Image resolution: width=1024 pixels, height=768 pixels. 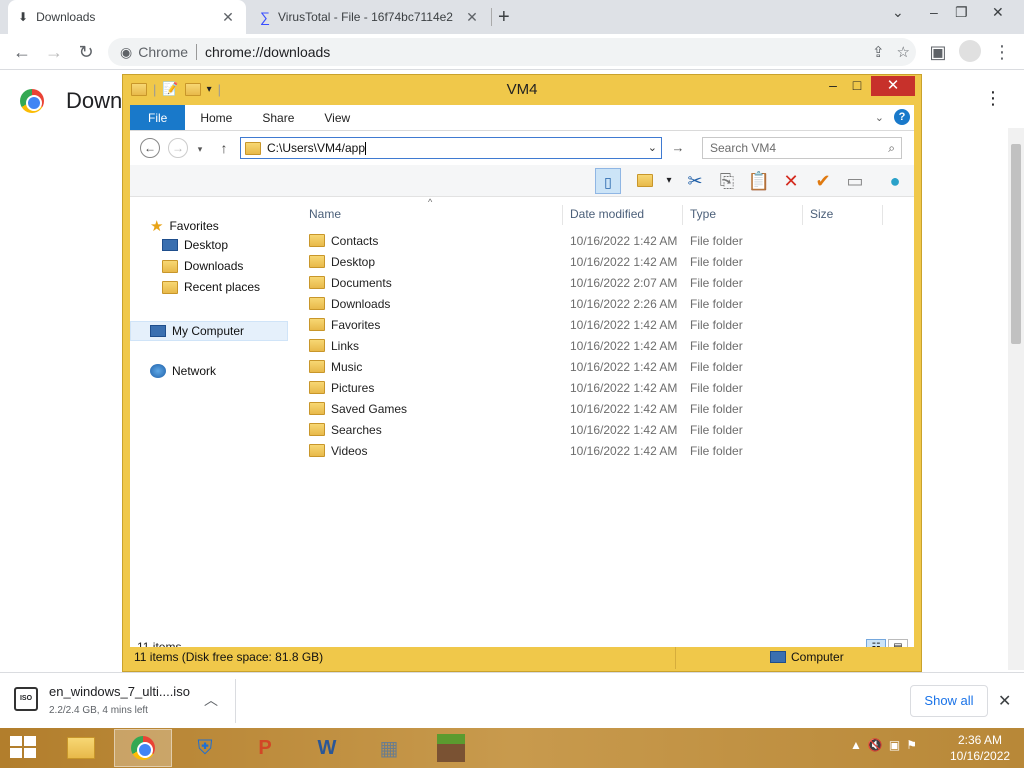 What do you see at coordinates (608, 181) in the screenshot?
I see `preview-pane-icon: ▯` at bounding box center [608, 181].